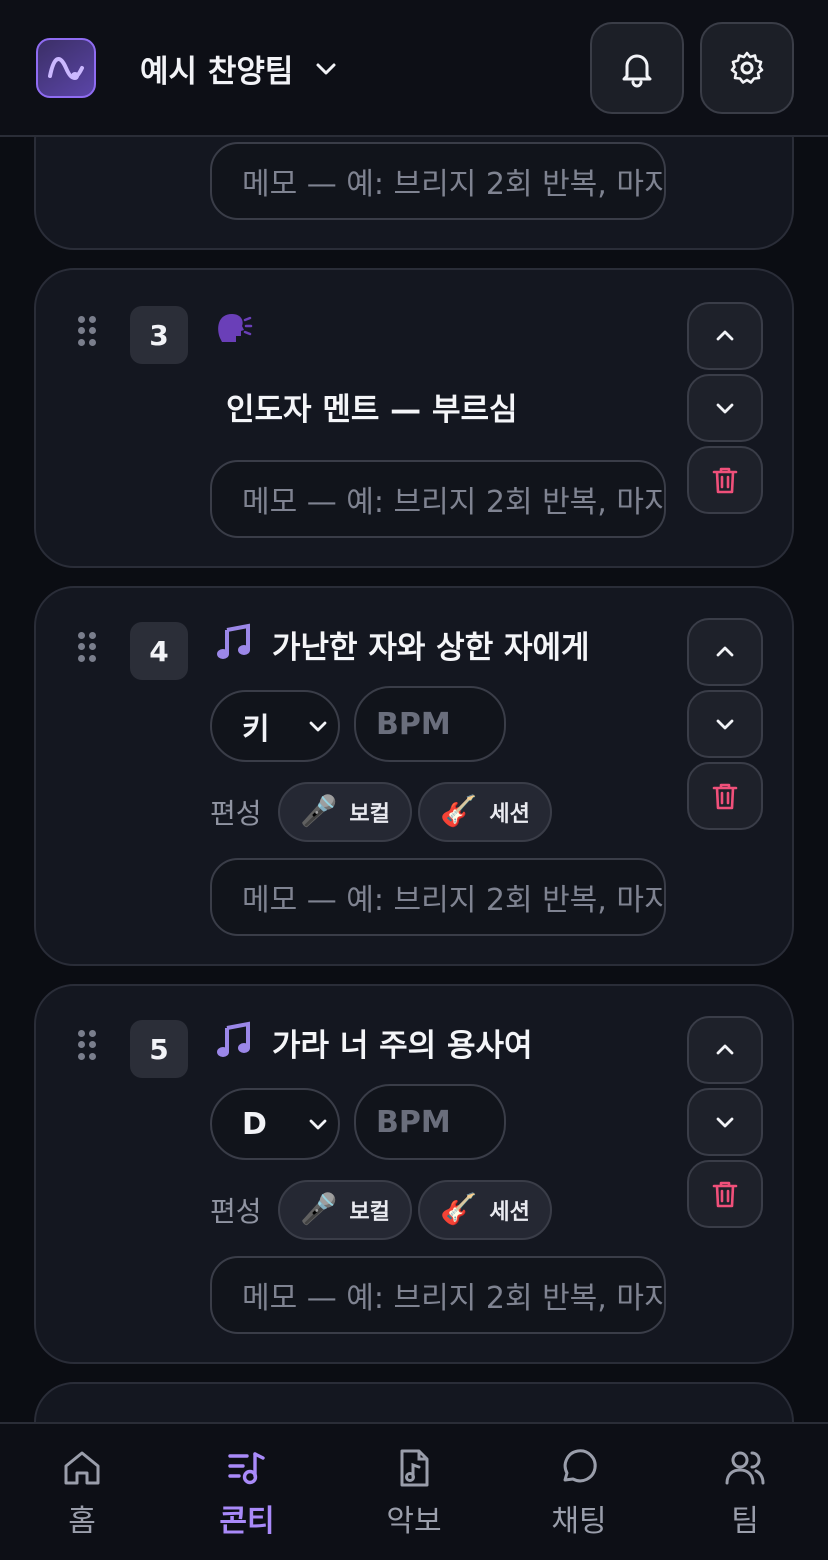 The width and height of the screenshot is (828, 1560). Describe the element at coordinates (414, 1468) in the screenshot. I see `sheet-music-icon` at that location.